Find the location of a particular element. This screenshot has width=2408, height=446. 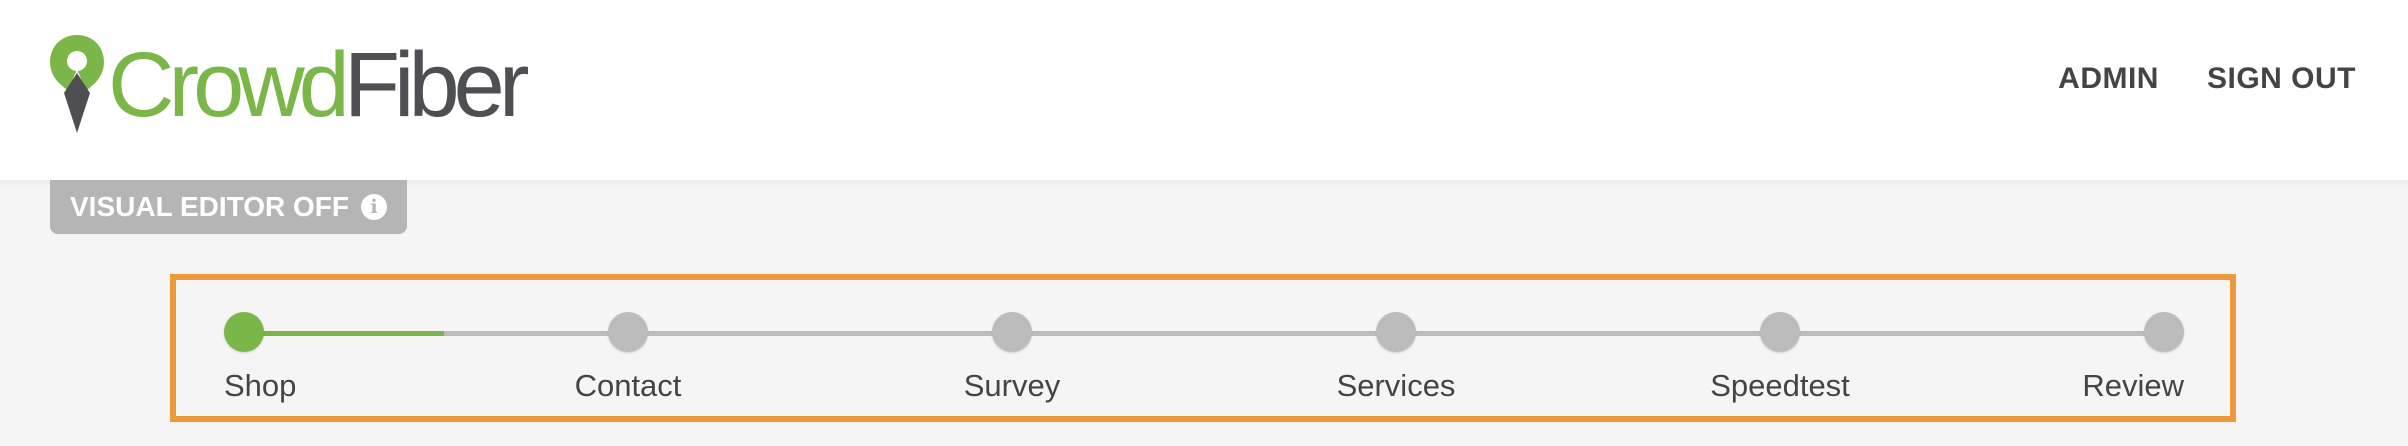

top-nav: ADMIN SIGN OUT is located at coordinates (2207, 79).